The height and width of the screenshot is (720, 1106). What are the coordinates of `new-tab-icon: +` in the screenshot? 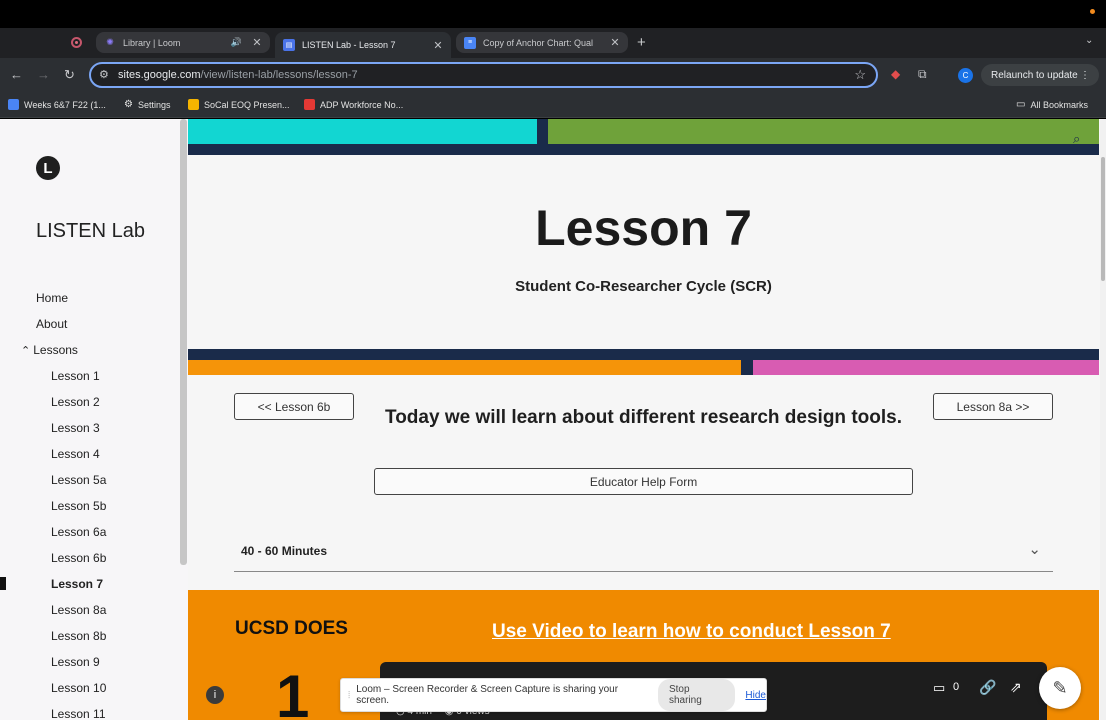 It's located at (641, 42).